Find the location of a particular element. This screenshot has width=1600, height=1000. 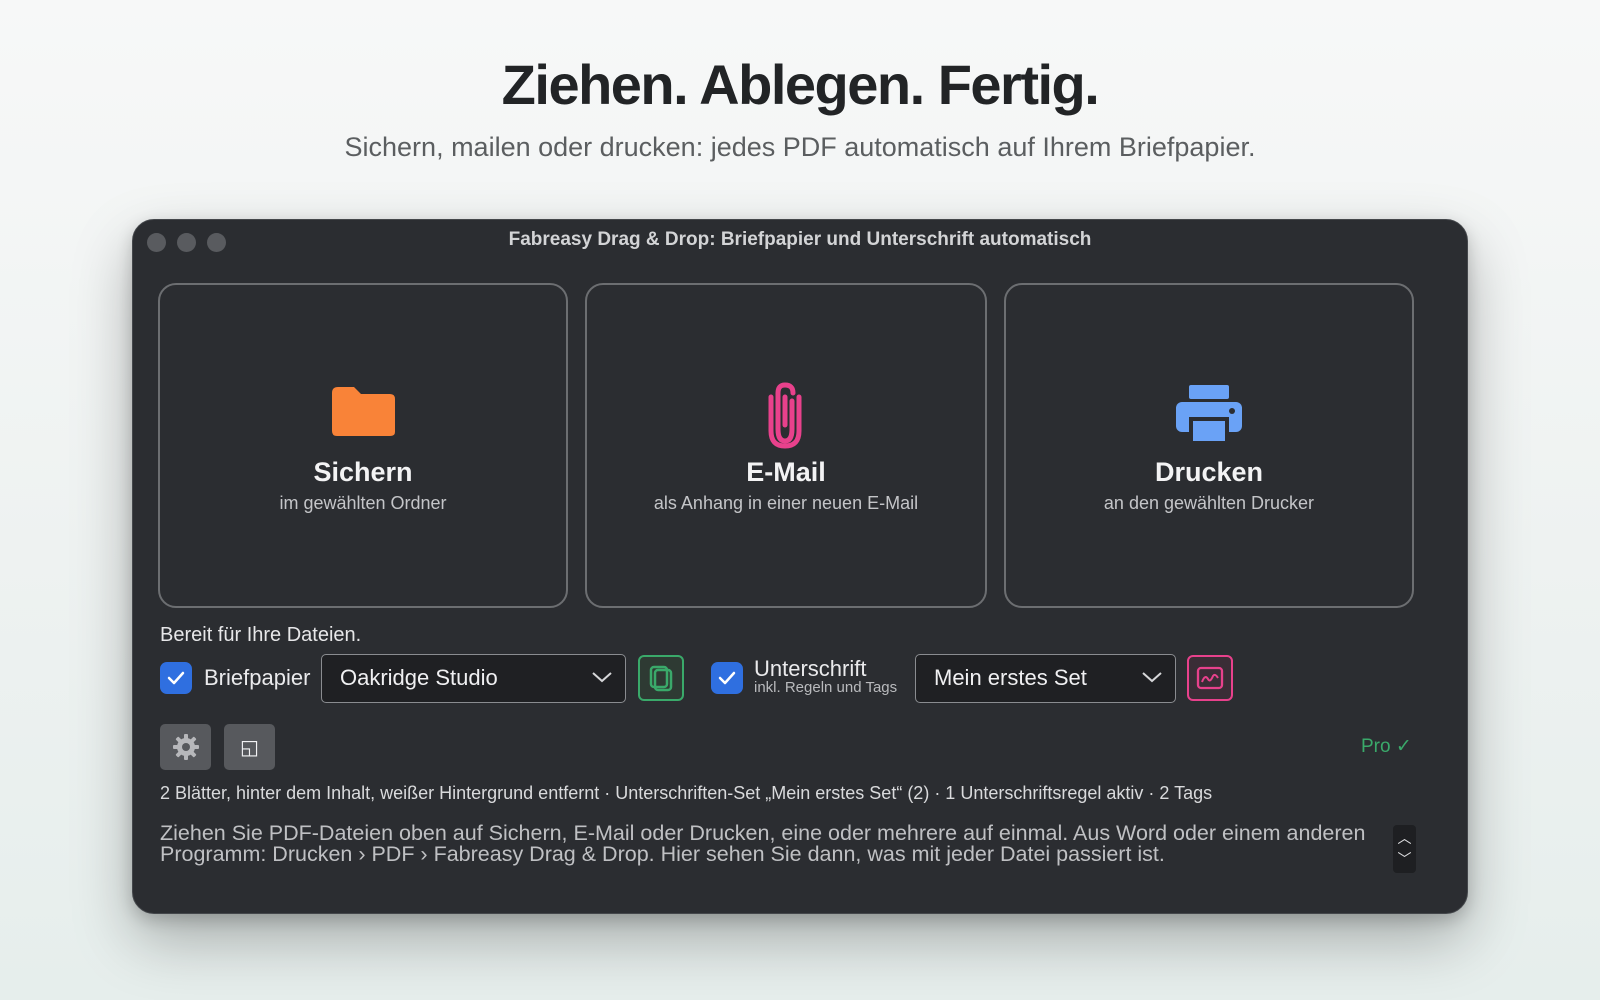

printer-icon is located at coordinates (1209, 417).